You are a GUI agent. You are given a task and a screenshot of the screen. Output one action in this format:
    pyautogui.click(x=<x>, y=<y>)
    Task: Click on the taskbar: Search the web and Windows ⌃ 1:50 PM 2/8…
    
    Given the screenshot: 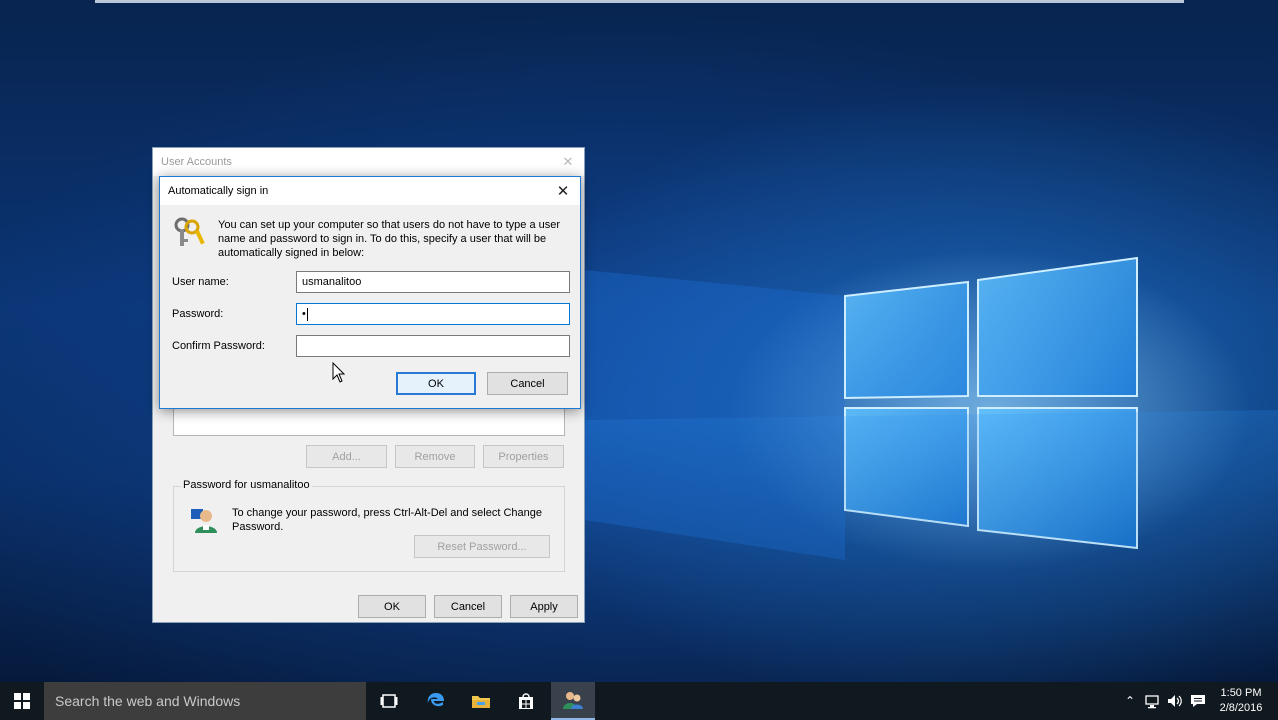 What is the action you would take?
    pyautogui.click(x=639, y=701)
    